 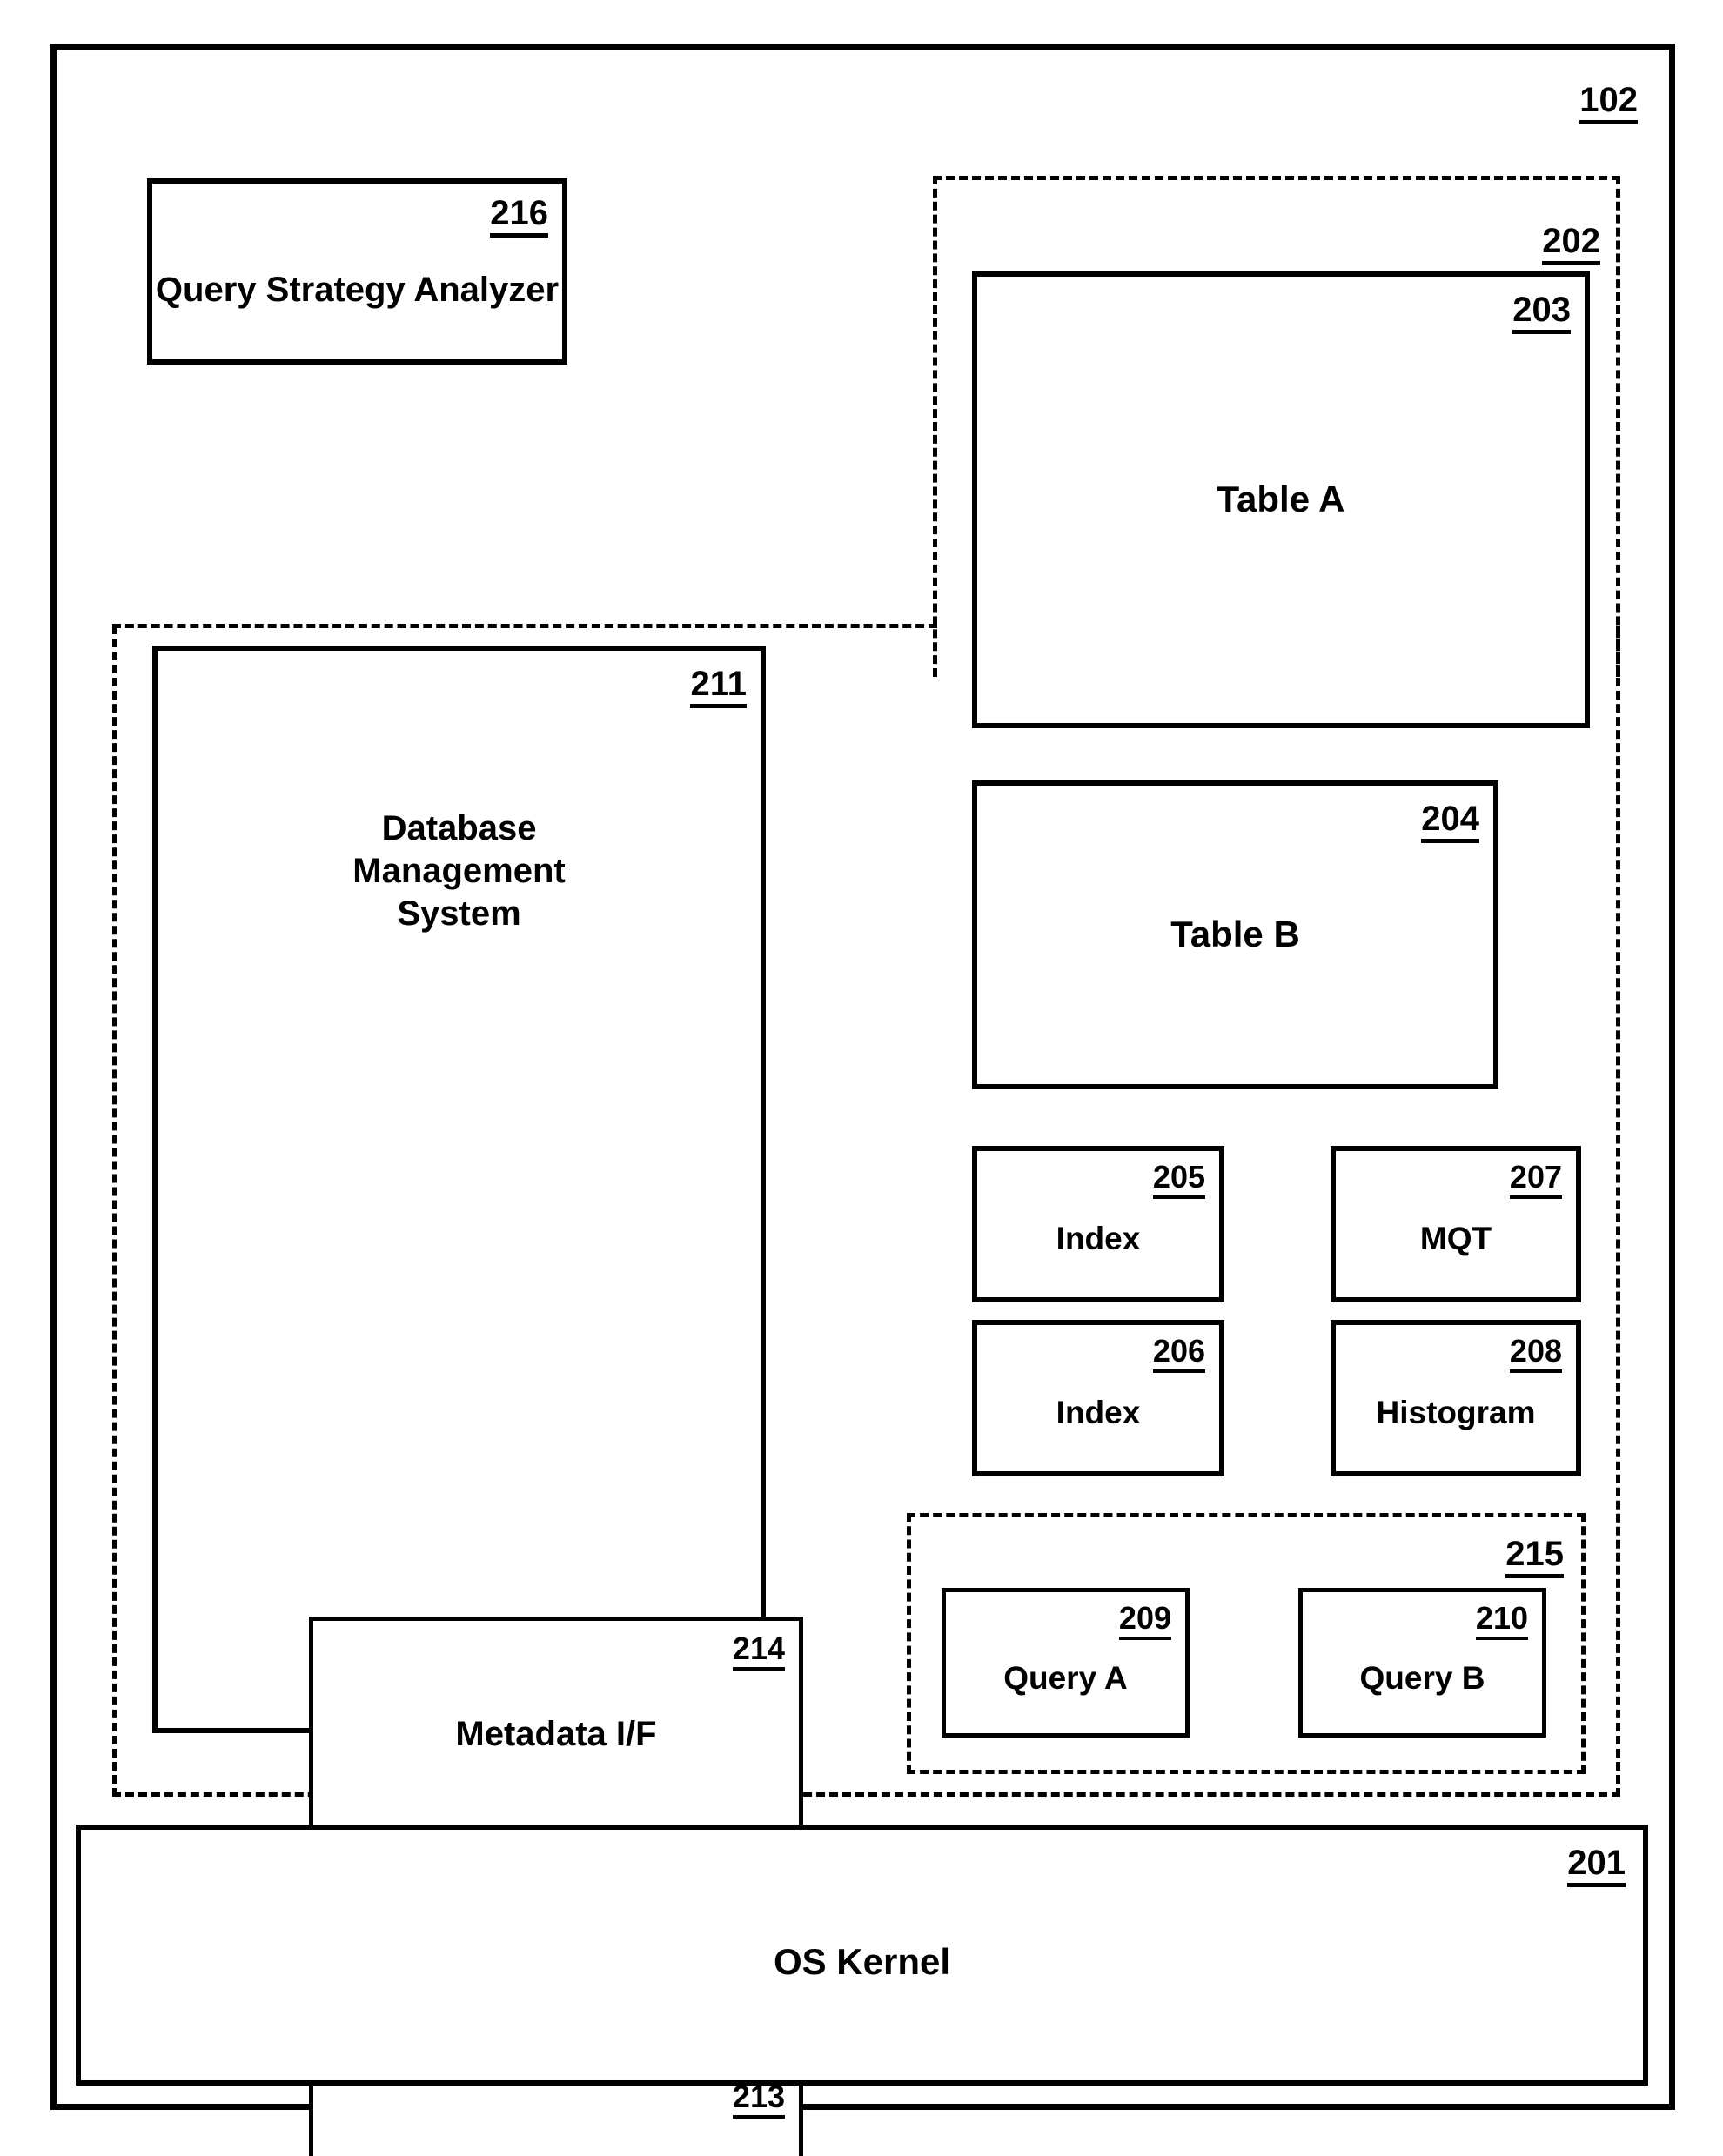 I want to click on reference-numeral-206: 206, so click(x=1178, y=1354).